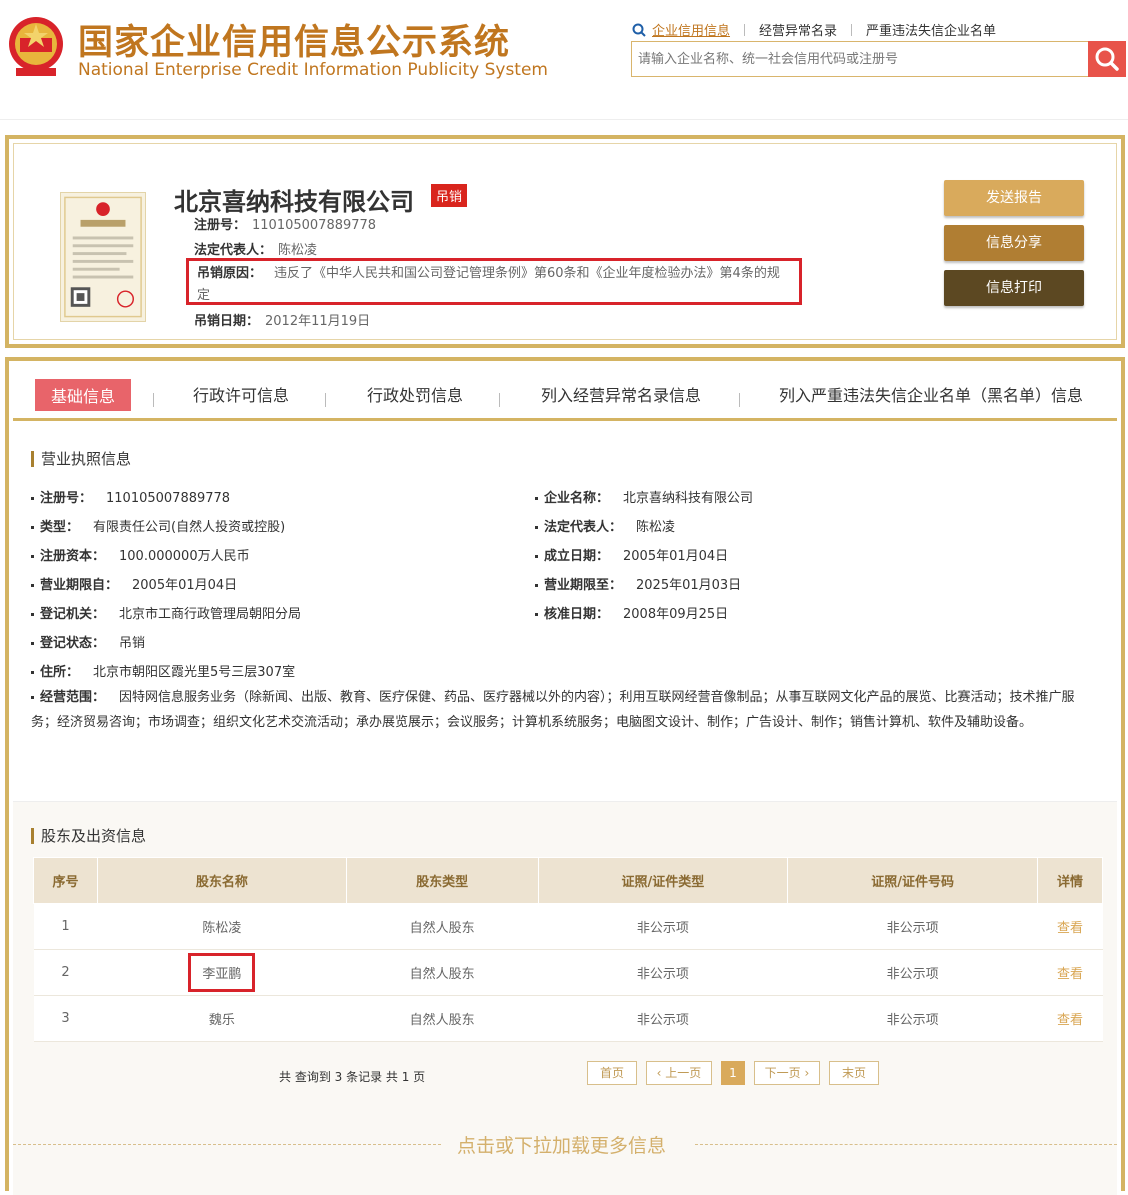  Describe the element at coordinates (65, 926) in the screenshot. I see `cell-index: 1` at that location.